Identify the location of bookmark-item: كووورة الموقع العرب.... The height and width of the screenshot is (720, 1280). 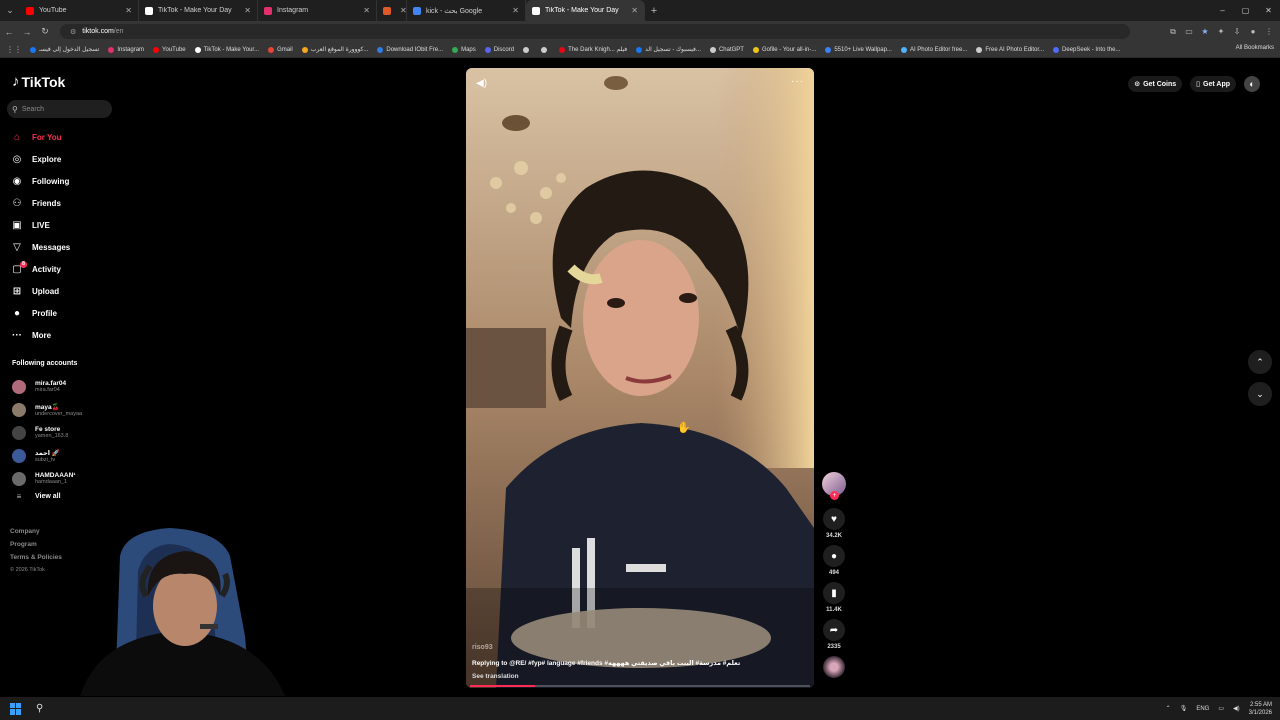
(334, 49).